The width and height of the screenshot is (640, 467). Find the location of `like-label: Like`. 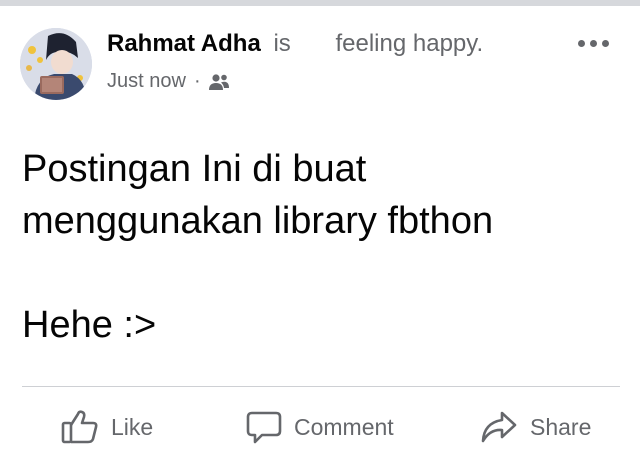

like-label: Like is located at coordinates (132, 426).